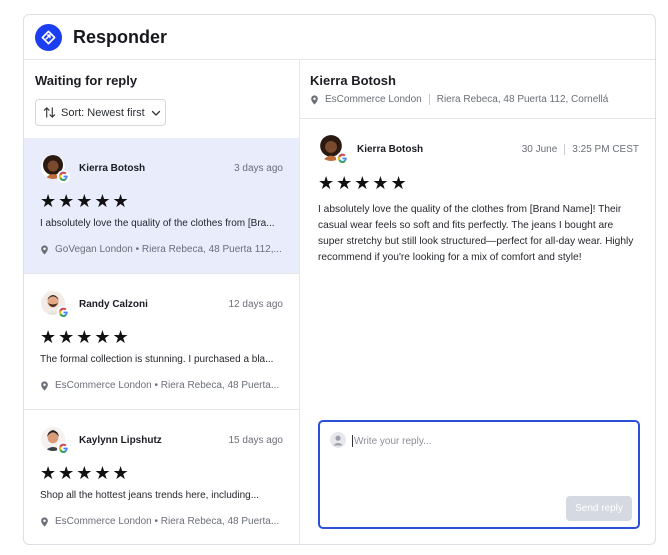  Describe the element at coordinates (522, 99) in the screenshot. I see `location-address: Riera Rebeca, 48 Puerta 112, Cornellá` at that location.